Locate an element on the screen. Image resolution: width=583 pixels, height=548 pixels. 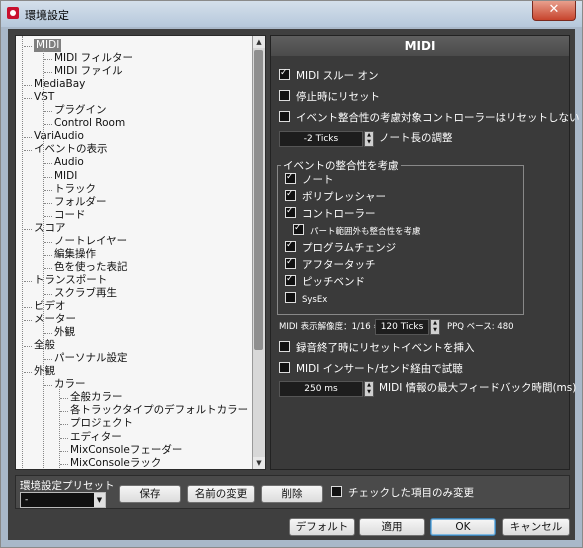
default-button: デフォルト is located at coordinates (322, 527).